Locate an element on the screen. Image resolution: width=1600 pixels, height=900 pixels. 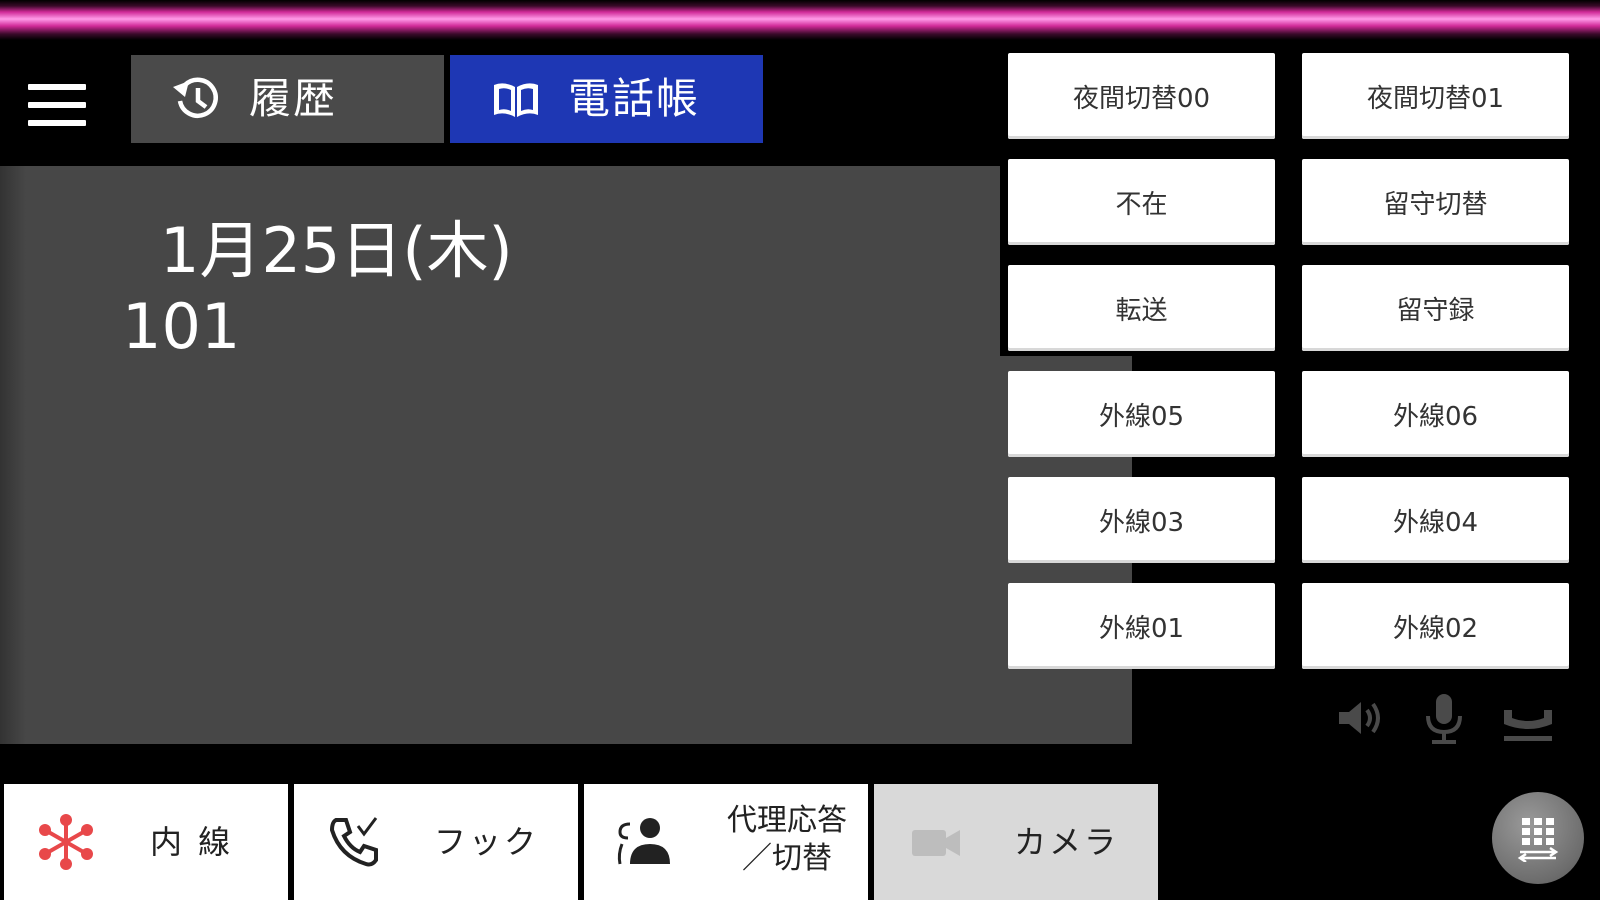
tab-phonebook: 電話帳 is located at coordinates (606, 99).